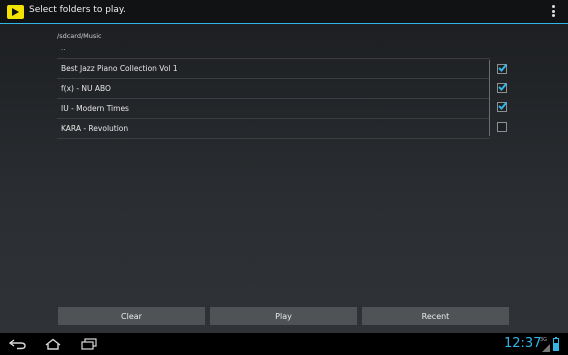 The image size is (568, 355). Describe the element at coordinates (284, 12) in the screenshot. I see `action-bar: Select folders to play.` at that location.